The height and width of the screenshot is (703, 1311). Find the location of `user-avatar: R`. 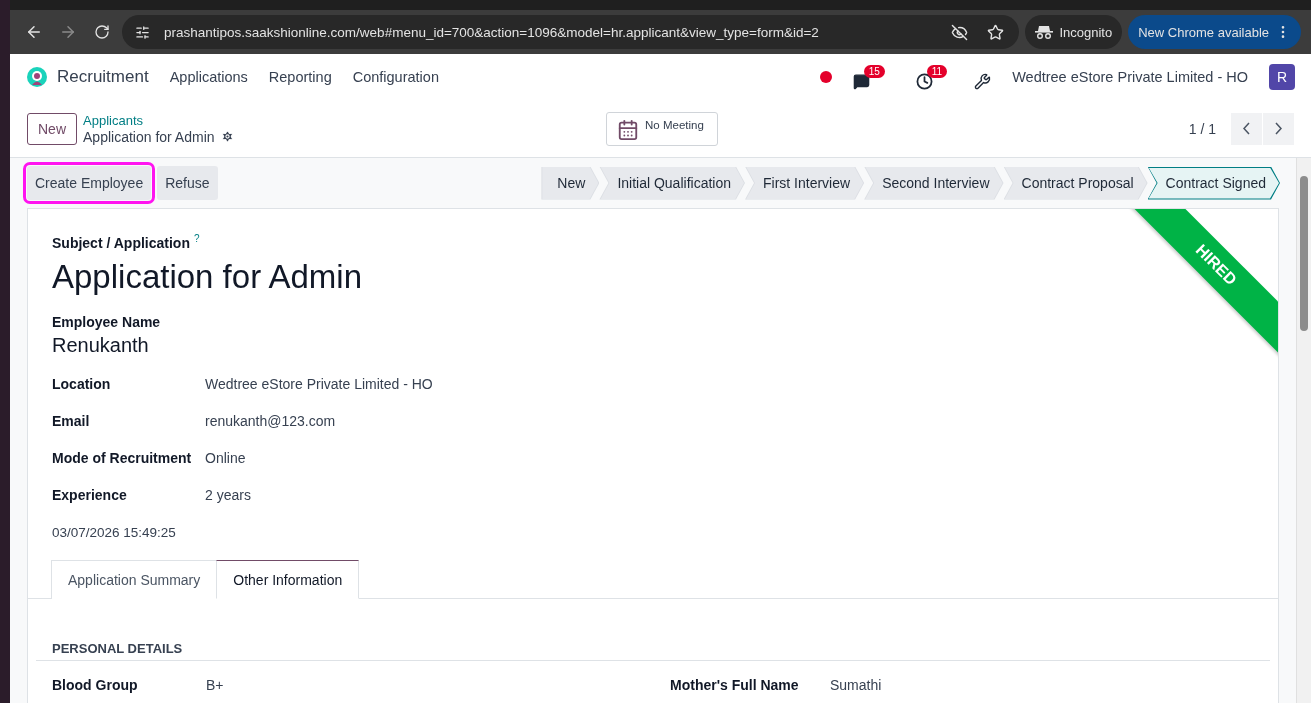

user-avatar: R is located at coordinates (1282, 77).